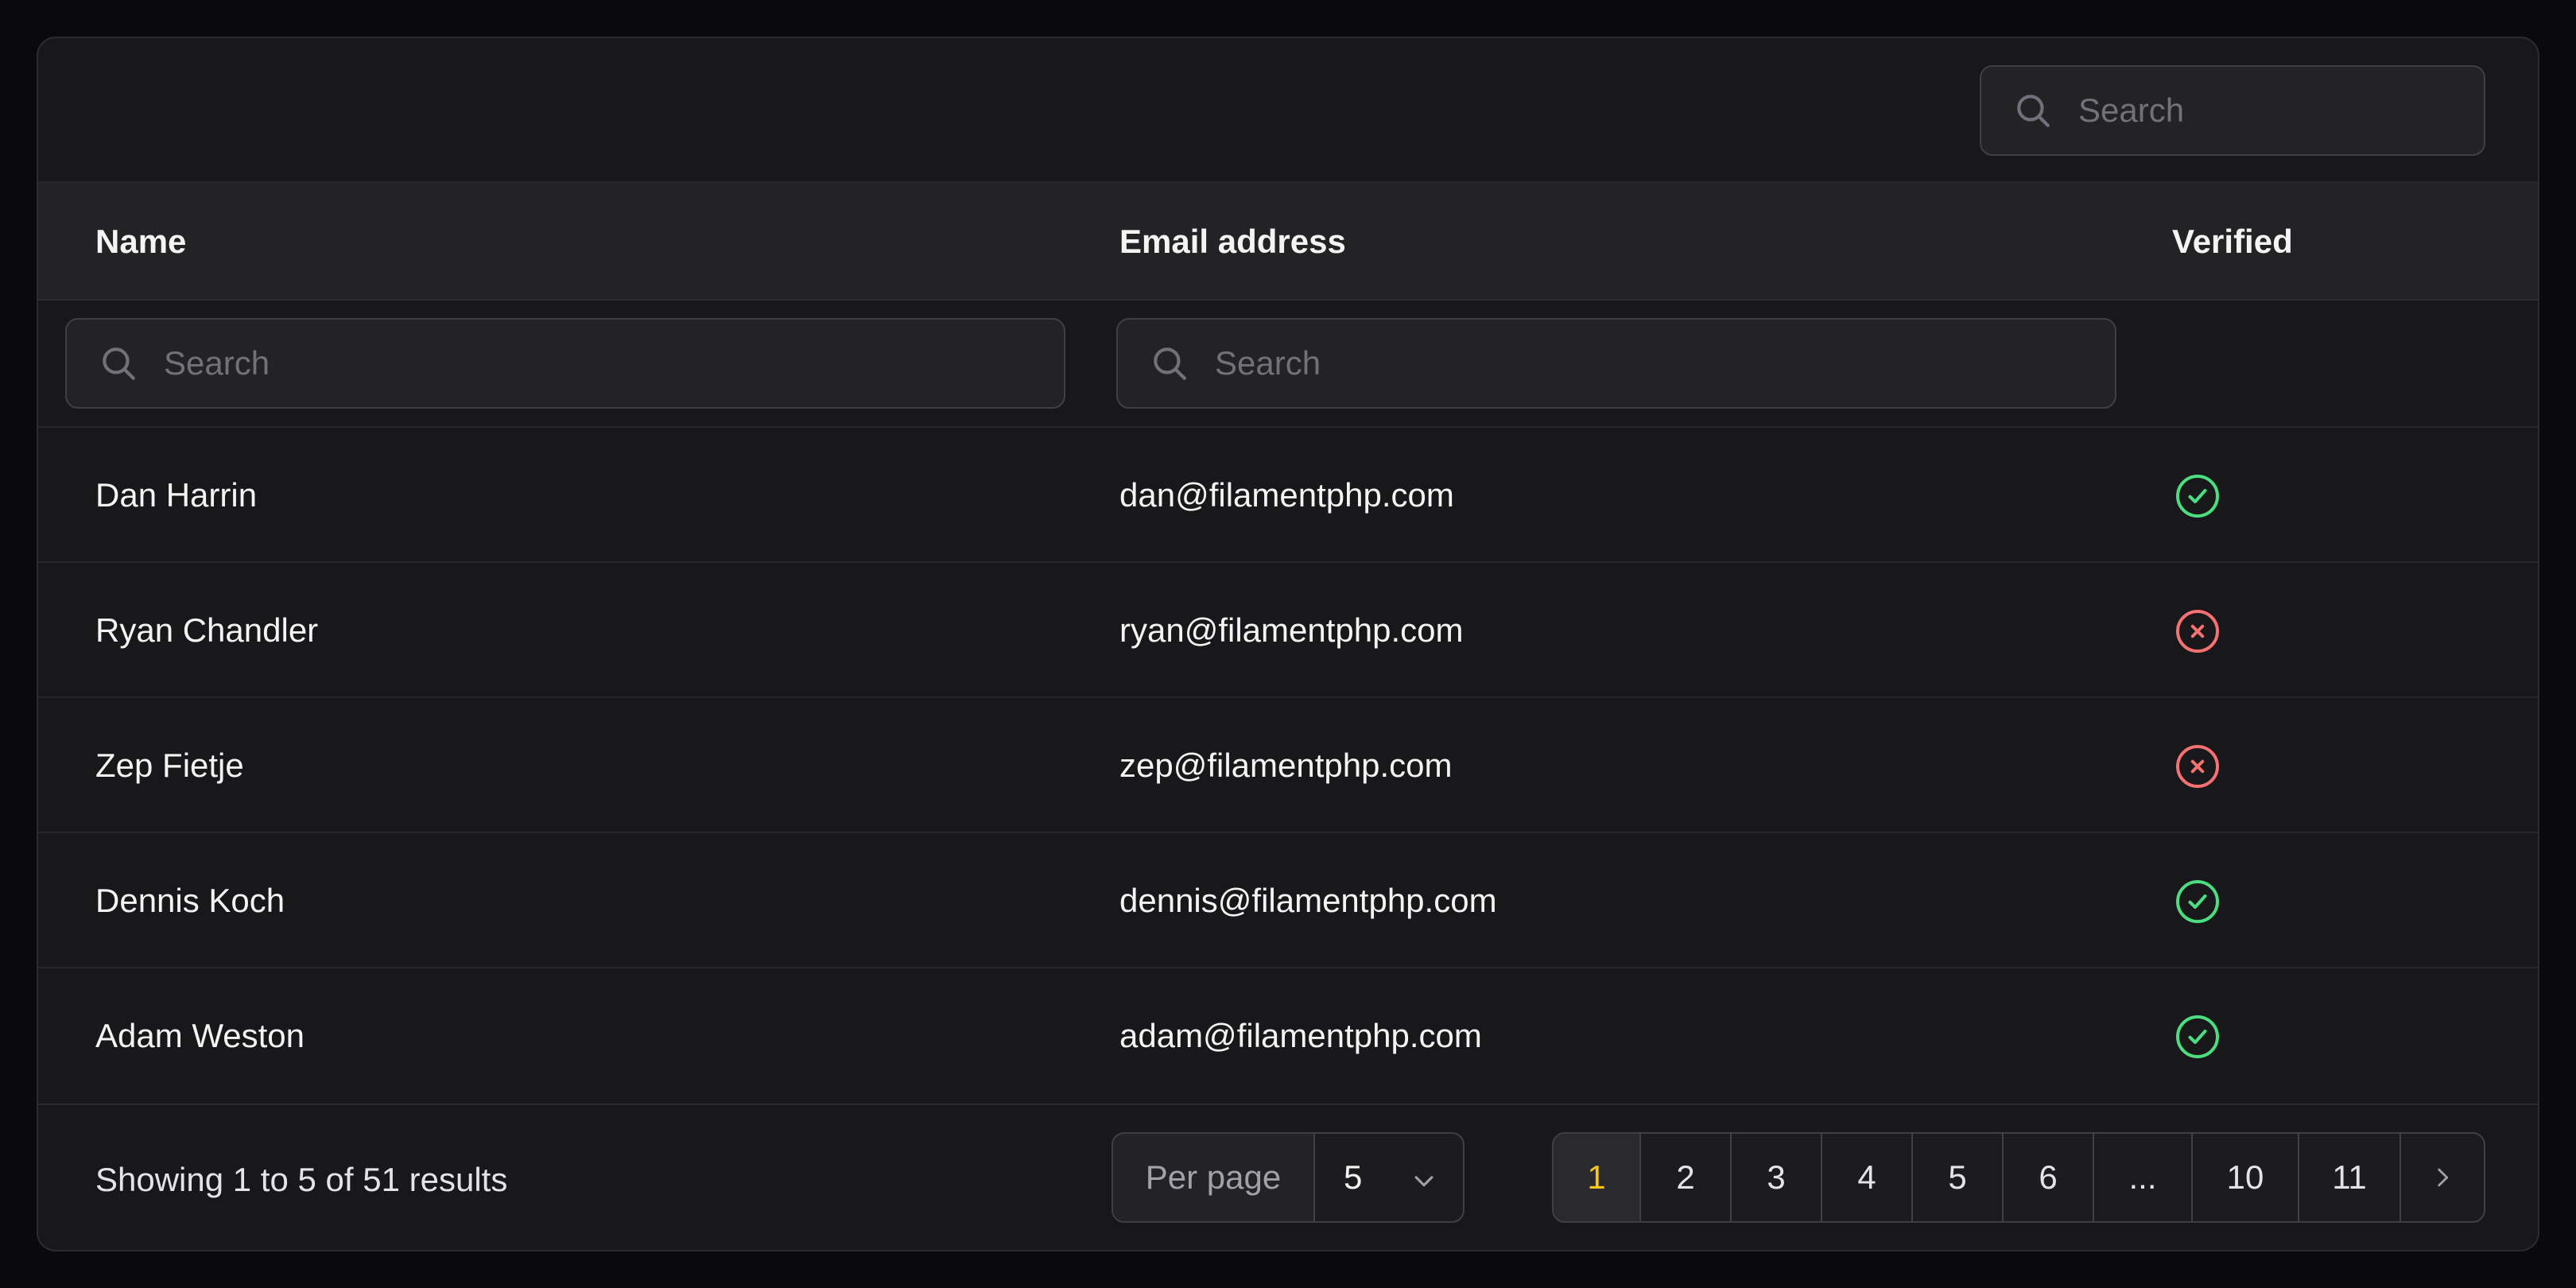 This screenshot has height=1288, width=2576. I want to click on results-summary: Showing 1 to 5 of 51 results, so click(302, 1179).